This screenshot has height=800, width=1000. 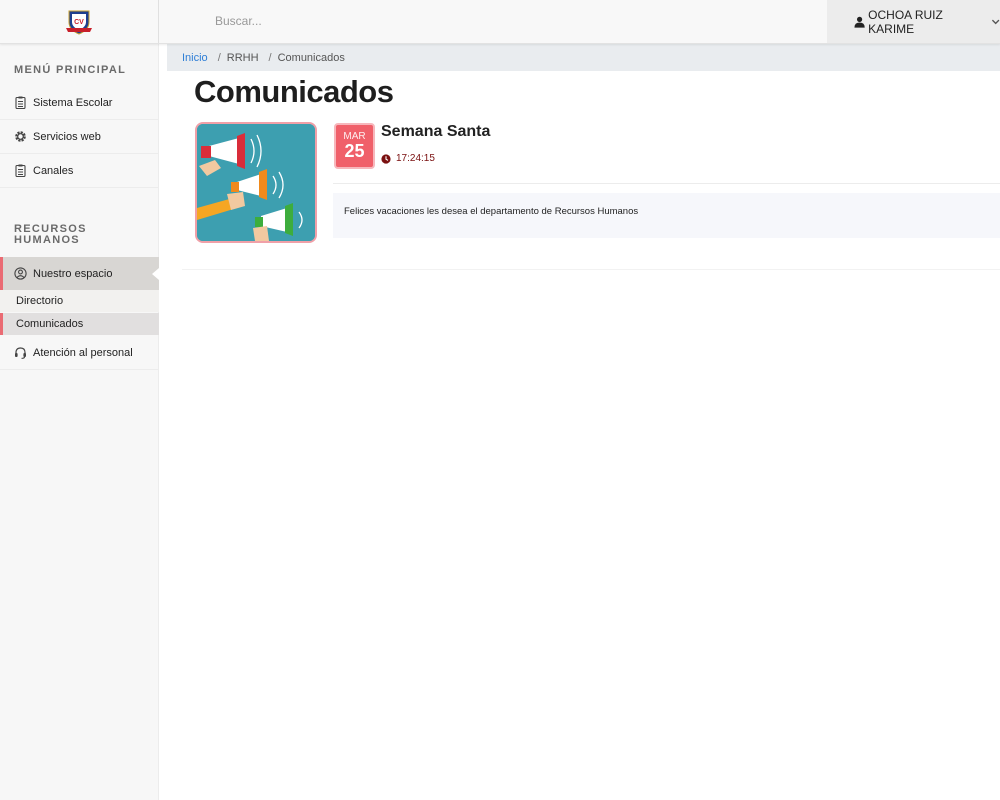 I want to click on breadcrumb-item-rrhh: RRHH, so click(x=243, y=58).